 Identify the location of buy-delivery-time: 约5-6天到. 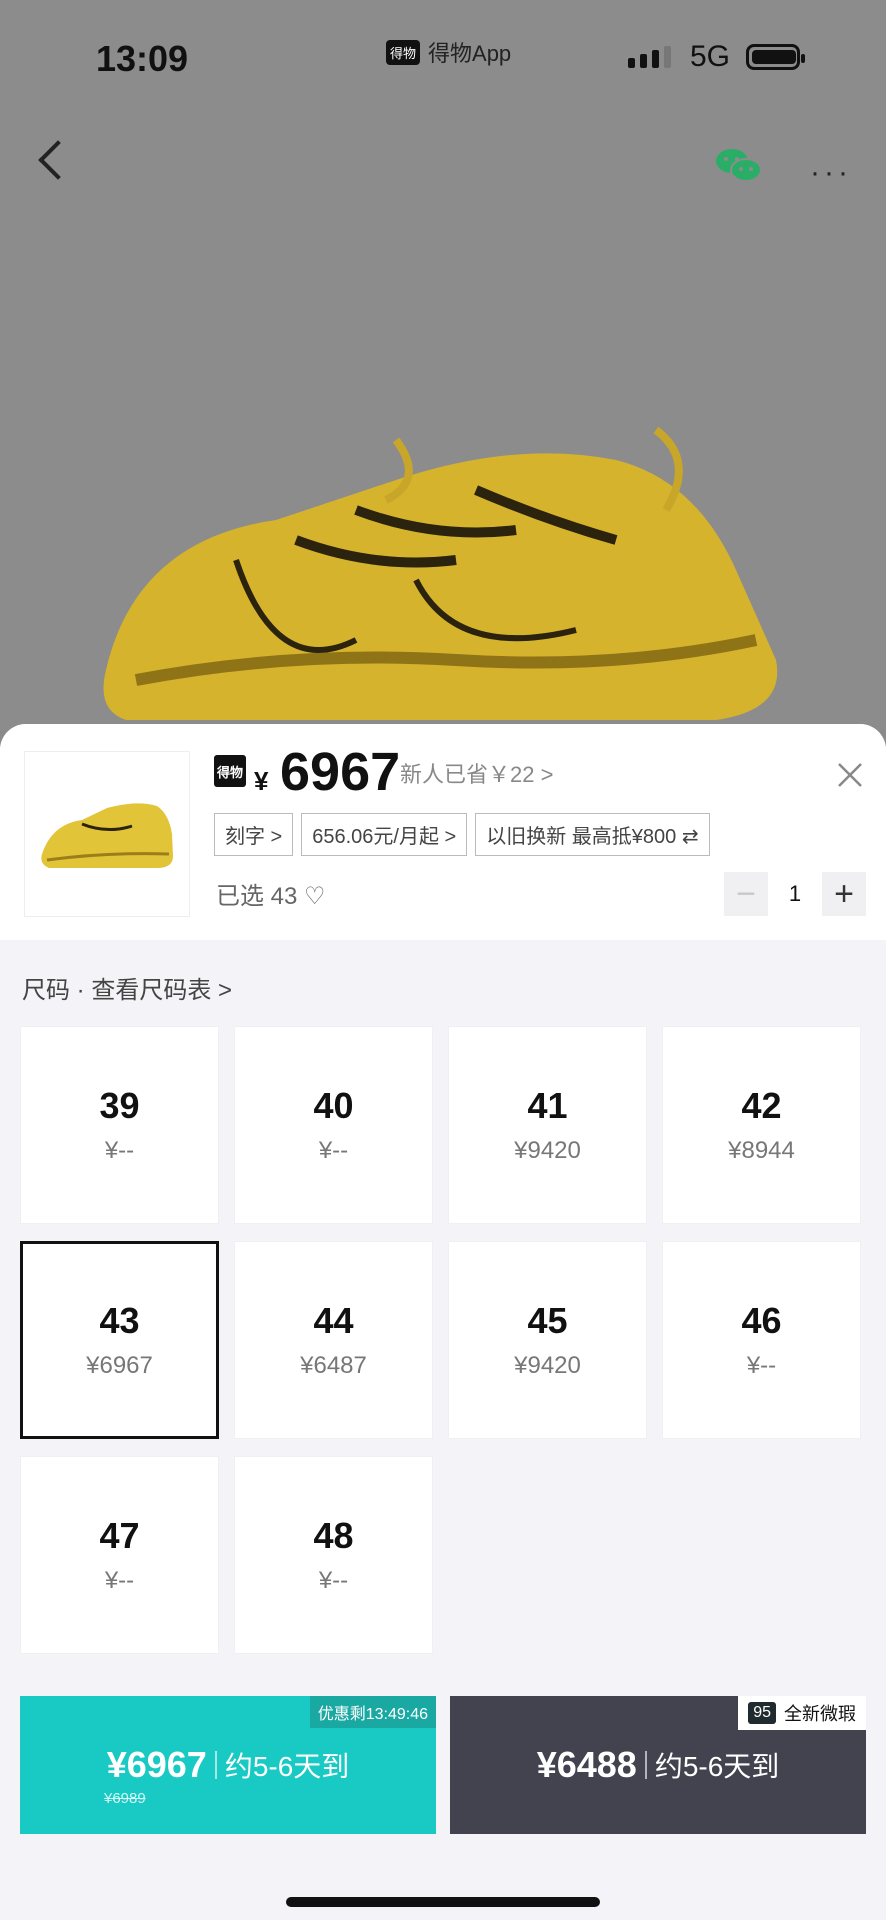
(287, 1766).